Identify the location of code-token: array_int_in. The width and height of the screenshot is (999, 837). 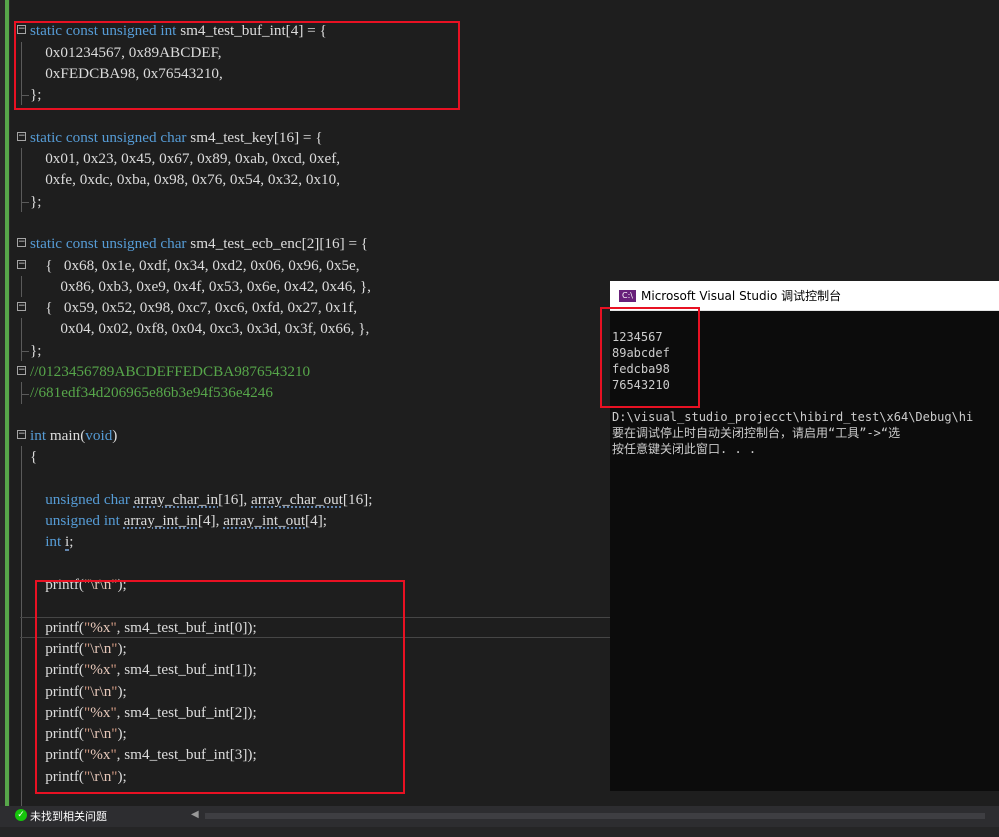
(160, 521).